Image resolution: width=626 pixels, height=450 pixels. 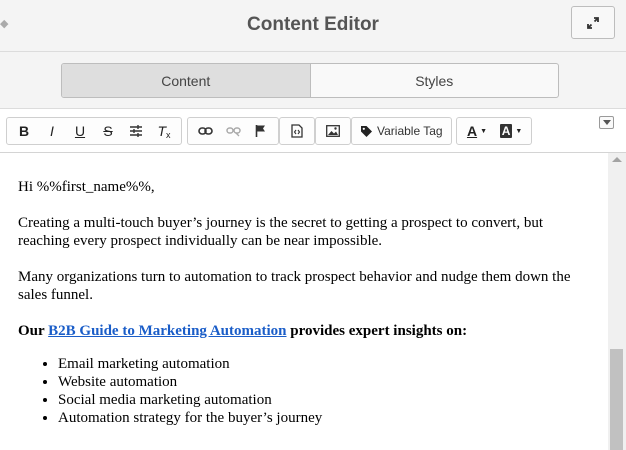 What do you see at coordinates (366, 131) in the screenshot?
I see `tag-icon` at bounding box center [366, 131].